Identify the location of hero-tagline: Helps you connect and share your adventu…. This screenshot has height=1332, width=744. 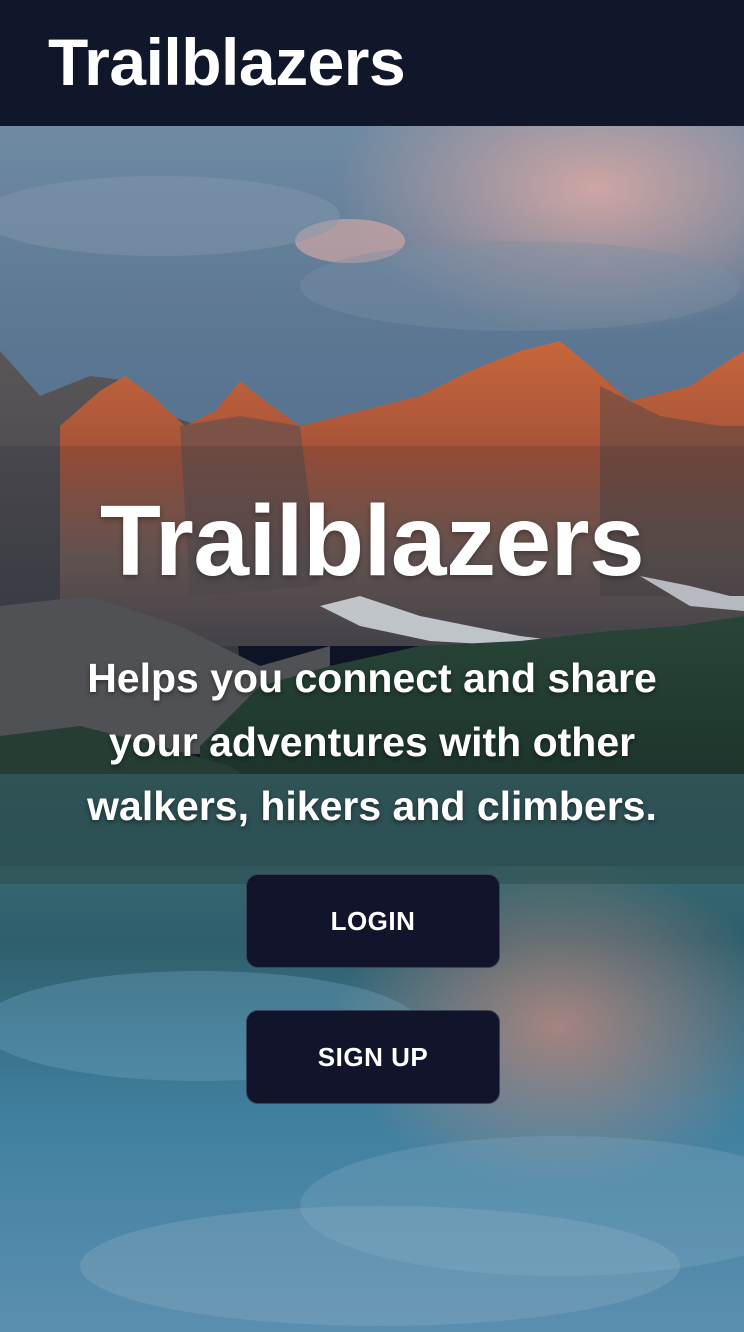
(372, 742).